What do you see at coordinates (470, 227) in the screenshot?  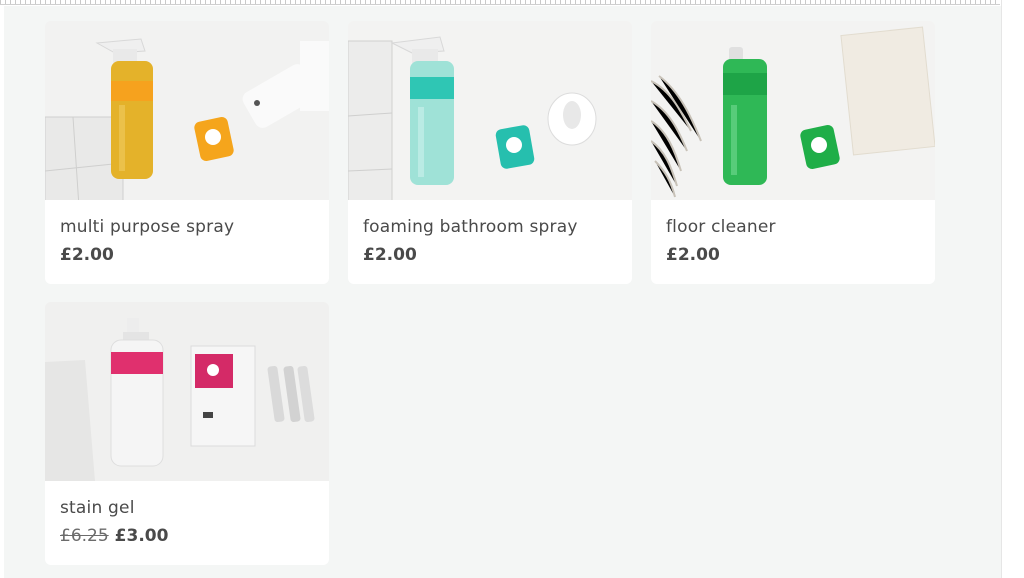 I see `product-name: foaming bathroom spray` at bounding box center [470, 227].